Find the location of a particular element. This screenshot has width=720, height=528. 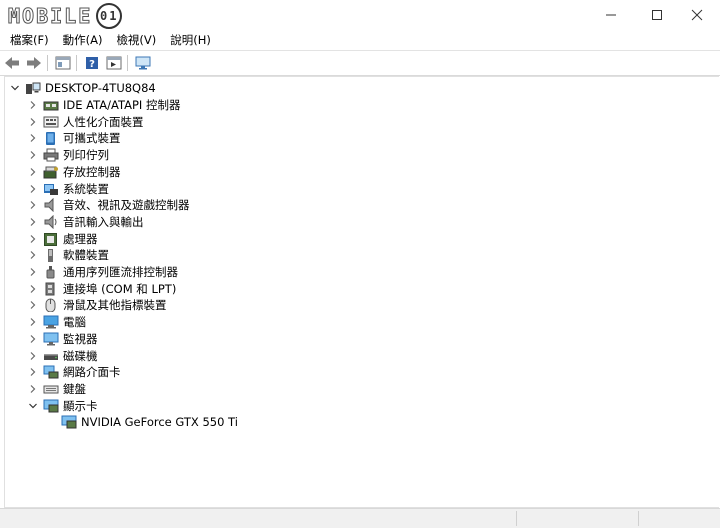

tree-item-label: 滑鼠及其他指標裝置 is located at coordinates (115, 305).